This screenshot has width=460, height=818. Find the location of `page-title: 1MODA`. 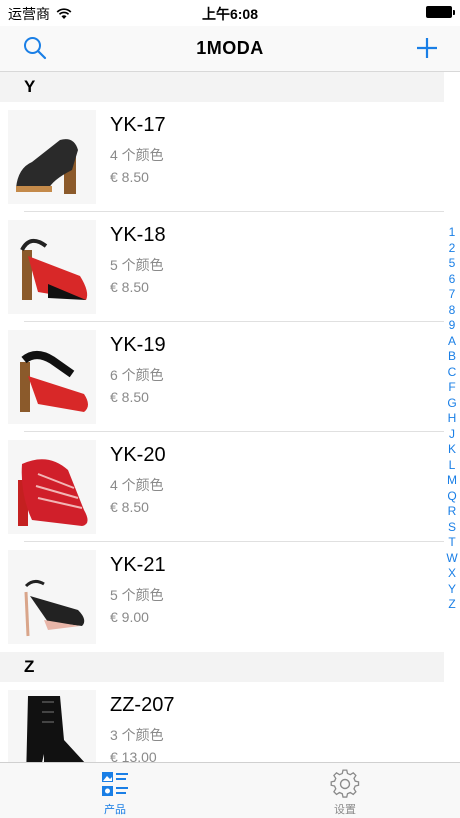

page-title: 1MODA is located at coordinates (230, 48).